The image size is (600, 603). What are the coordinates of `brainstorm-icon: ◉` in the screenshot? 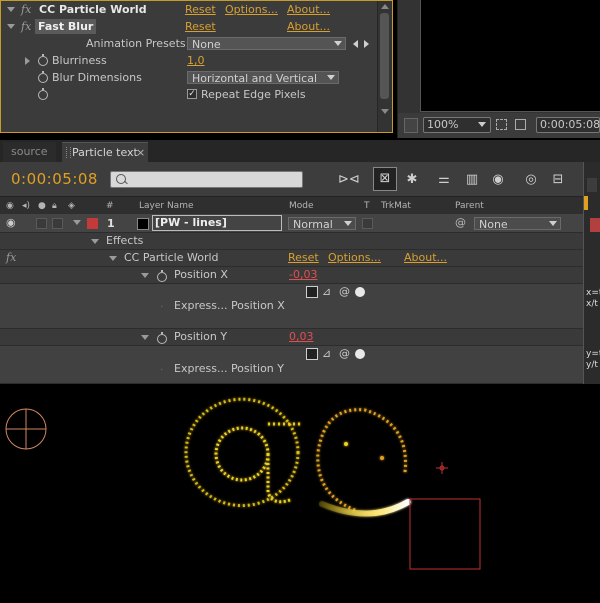 It's located at (498, 179).